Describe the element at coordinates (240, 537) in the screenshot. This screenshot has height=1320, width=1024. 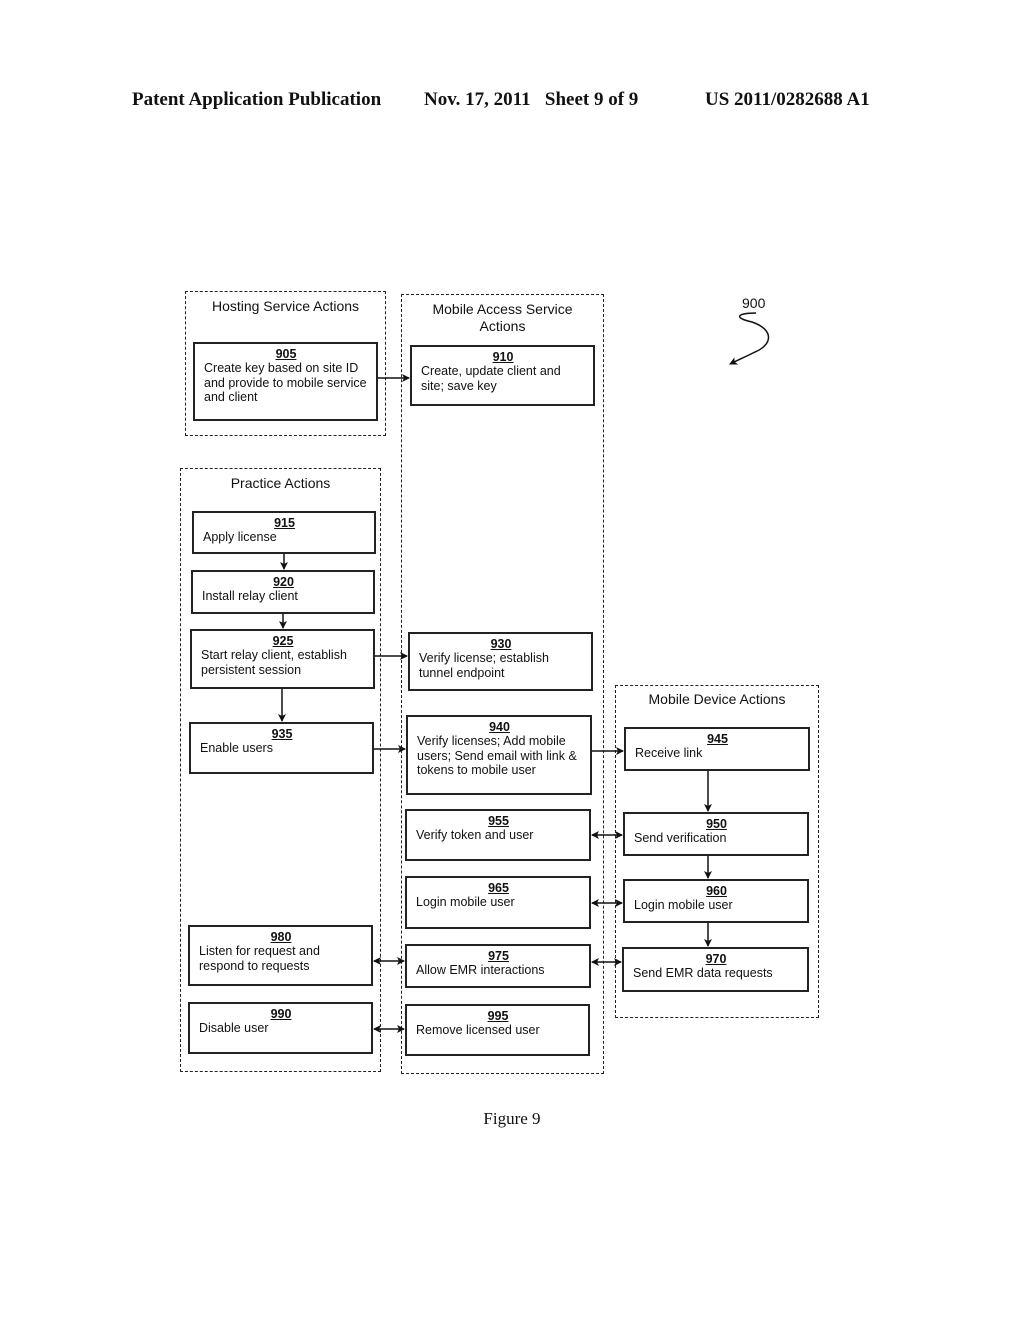
I see `step-text: Apply license` at that location.